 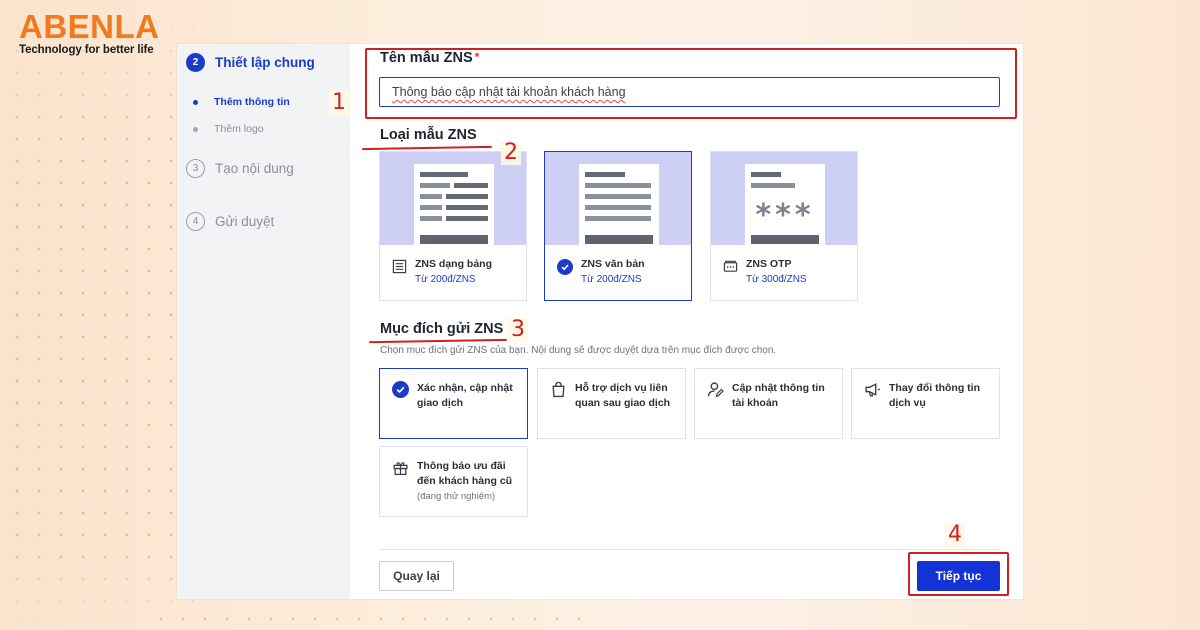 What do you see at coordinates (195, 62) in the screenshot?
I see `step-number: 2` at bounding box center [195, 62].